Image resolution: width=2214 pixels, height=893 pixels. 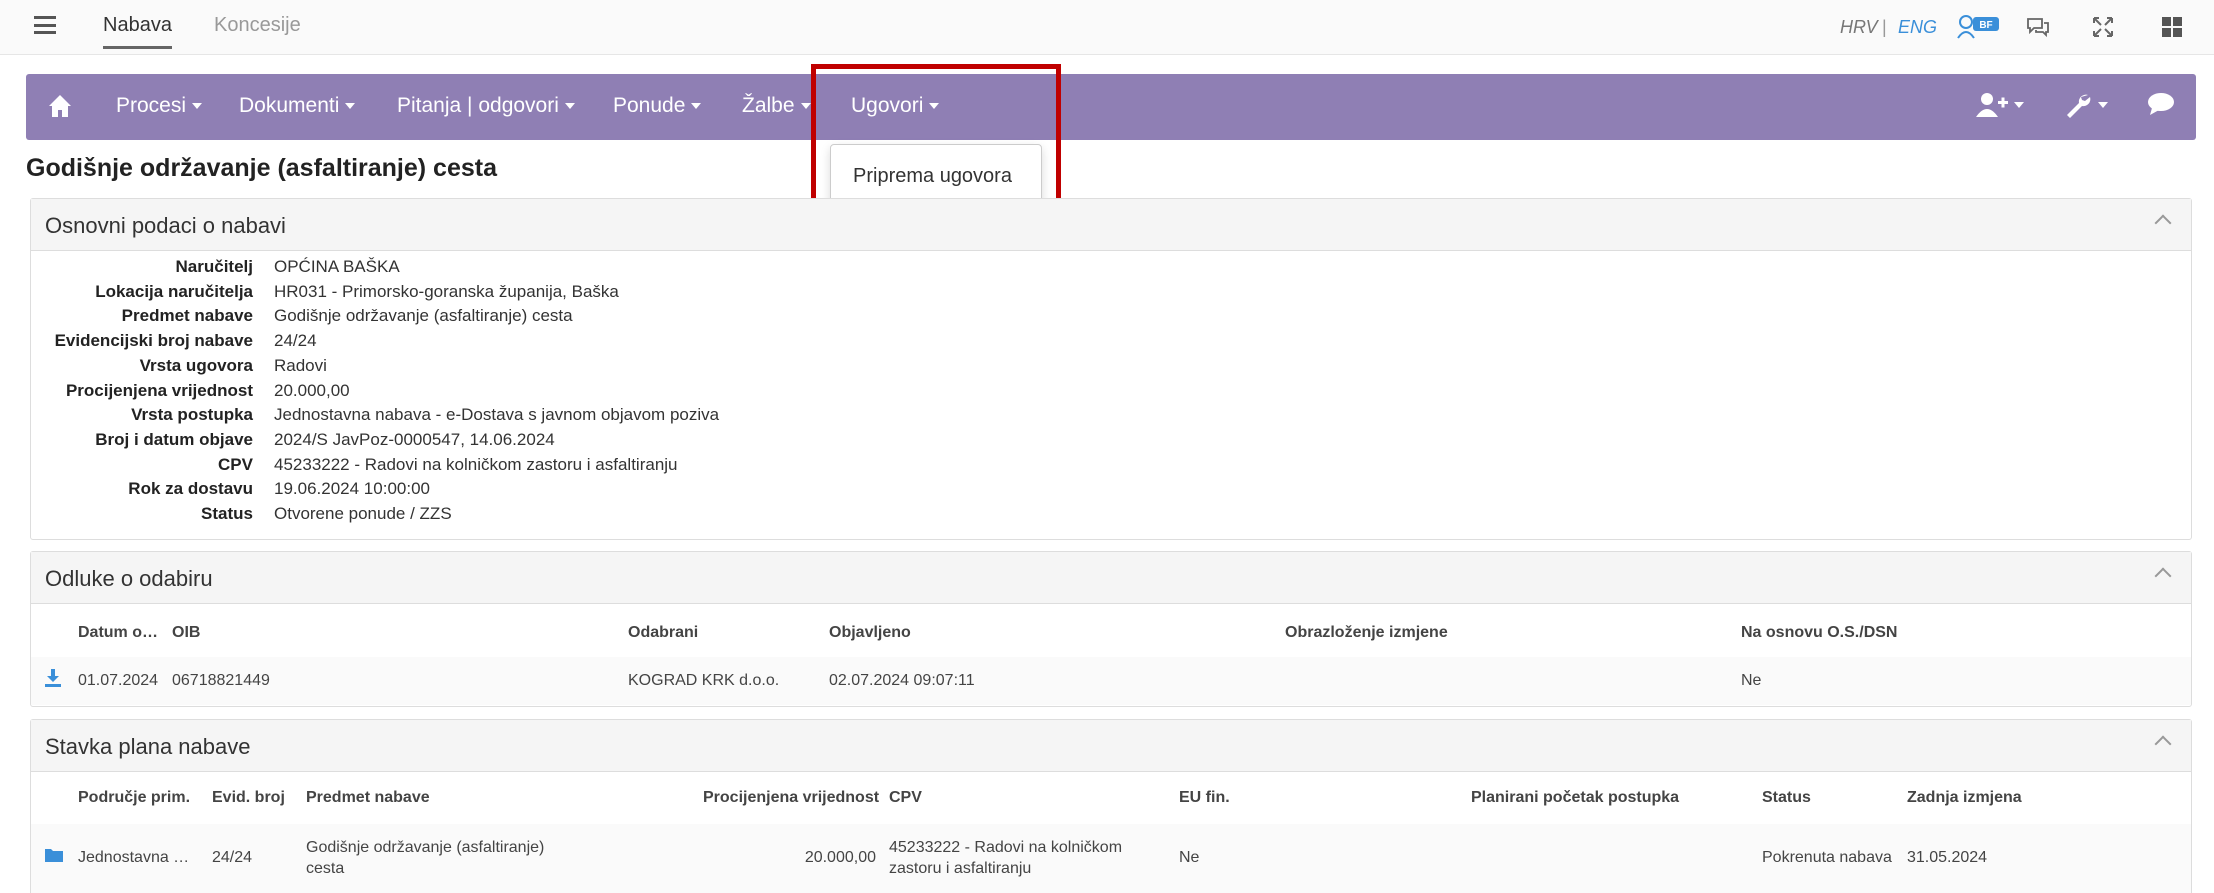 What do you see at coordinates (1947, 857) in the screenshot?
I see `cell-zadnja-izmjena: 31.05.2024` at bounding box center [1947, 857].